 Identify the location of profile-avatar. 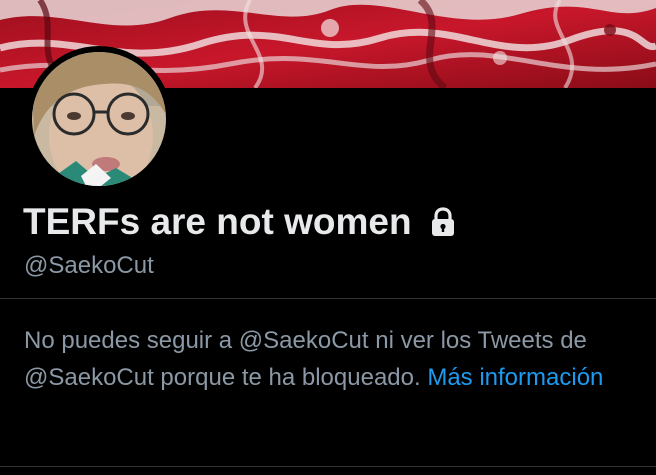
(99, 119).